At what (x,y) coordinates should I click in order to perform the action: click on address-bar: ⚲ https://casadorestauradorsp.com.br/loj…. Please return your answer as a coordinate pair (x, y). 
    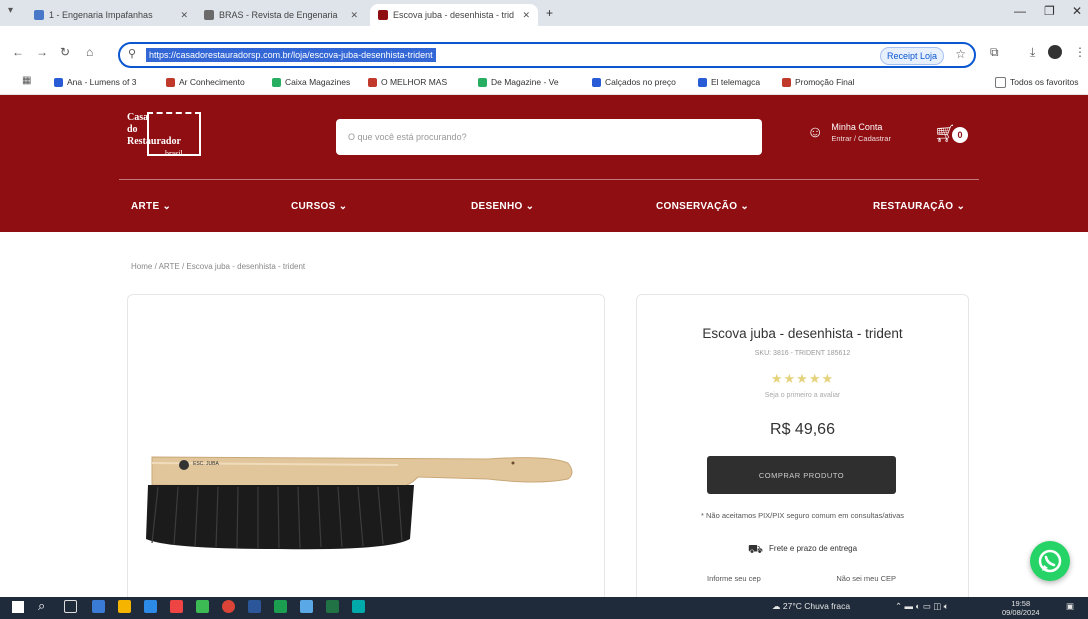
    Looking at the image, I should click on (547, 55).